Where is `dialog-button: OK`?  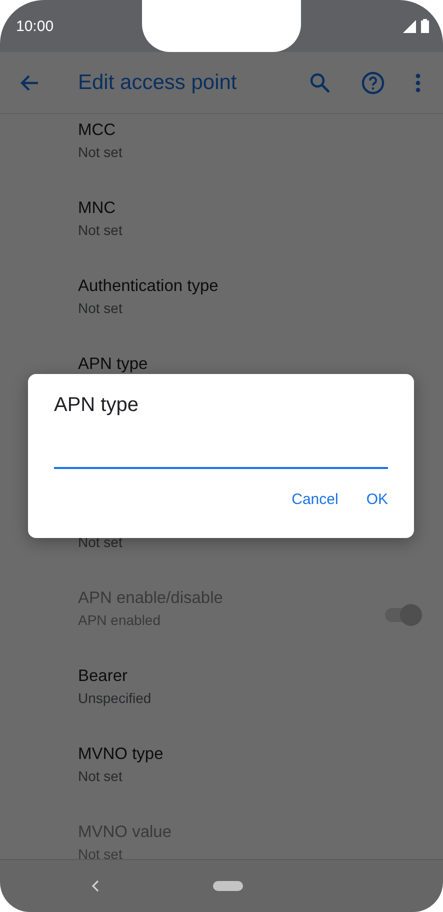
dialog-button: OK is located at coordinates (377, 499).